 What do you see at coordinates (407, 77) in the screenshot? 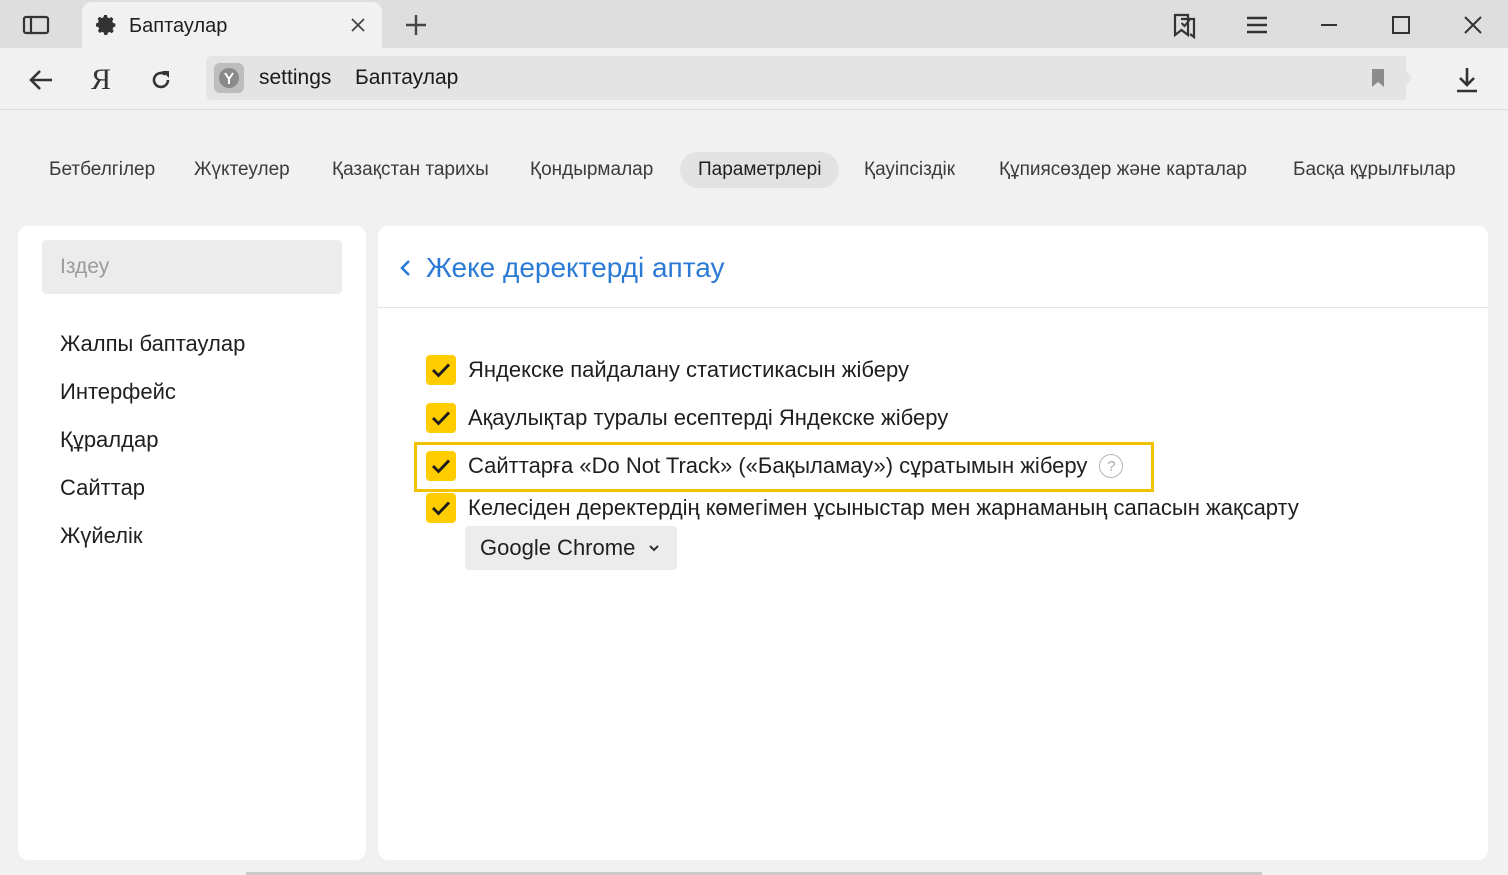
I see `url-page-title: Баптаулар` at bounding box center [407, 77].